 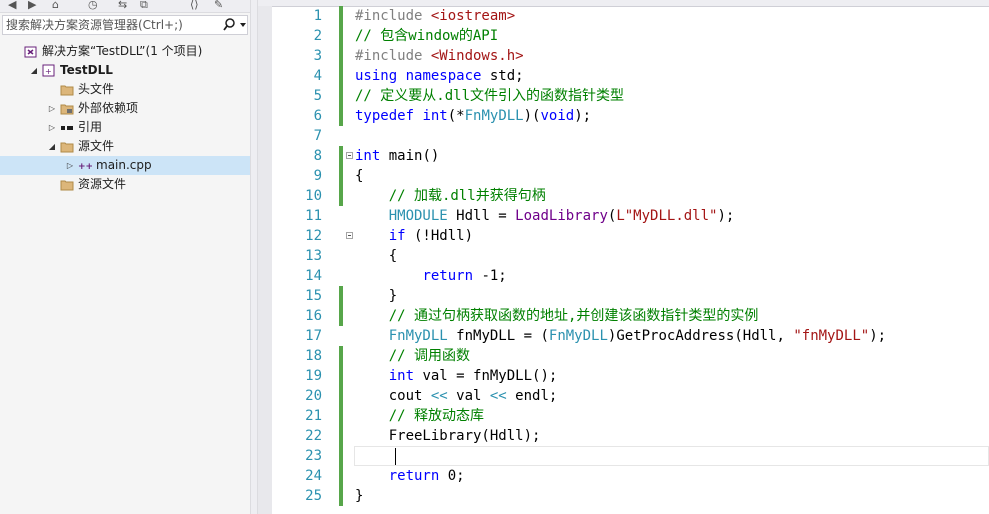 I want to click on toolbar-button-3: ◷, so click(x=93, y=6).